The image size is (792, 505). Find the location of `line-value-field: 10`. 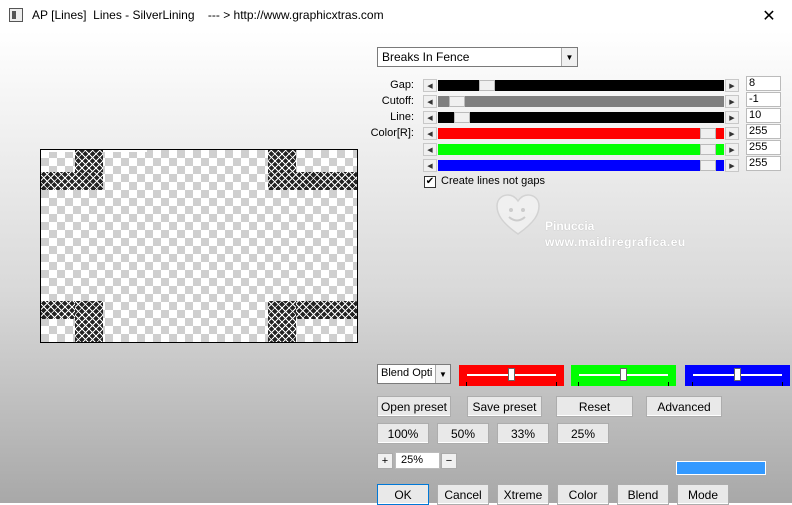

line-value-field: 10 is located at coordinates (763, 115).